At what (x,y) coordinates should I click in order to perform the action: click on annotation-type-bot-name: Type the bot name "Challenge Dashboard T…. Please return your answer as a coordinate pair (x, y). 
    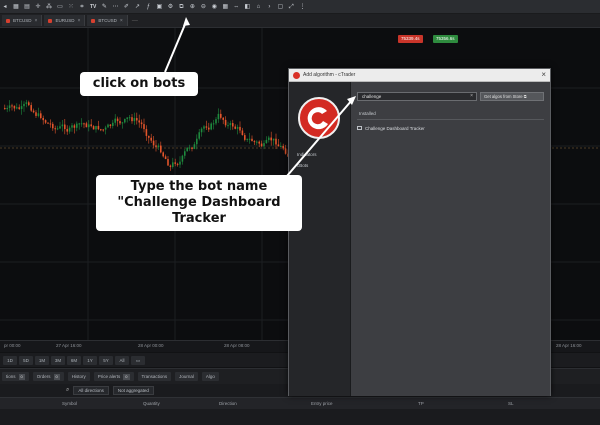
    Looking at the image, I should click on (199, 203).